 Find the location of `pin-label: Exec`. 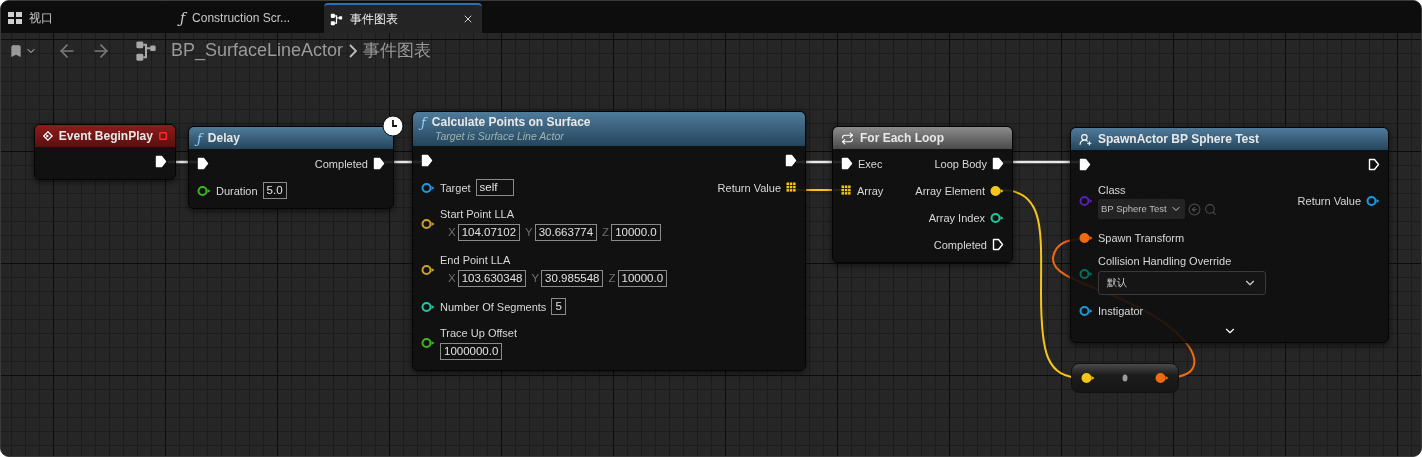

pin-label: Exec is located at coordinates (870, 163).